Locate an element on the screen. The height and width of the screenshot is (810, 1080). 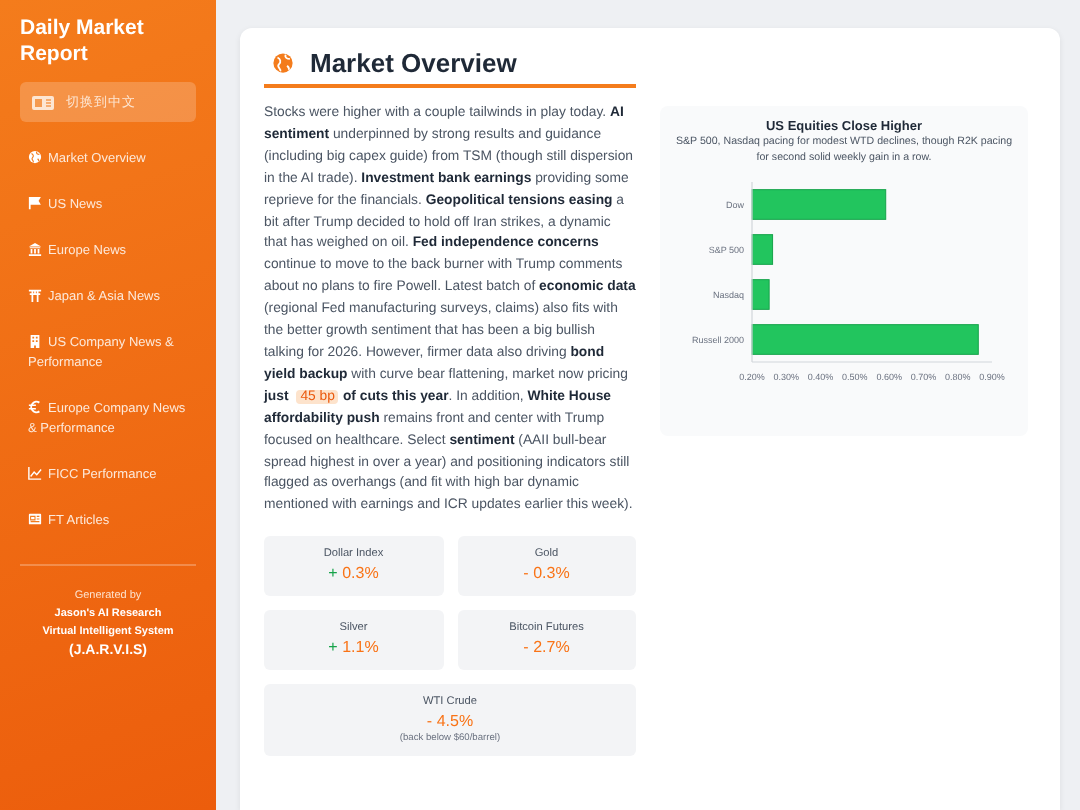
translate-icon is located at coordinates (43, 102).